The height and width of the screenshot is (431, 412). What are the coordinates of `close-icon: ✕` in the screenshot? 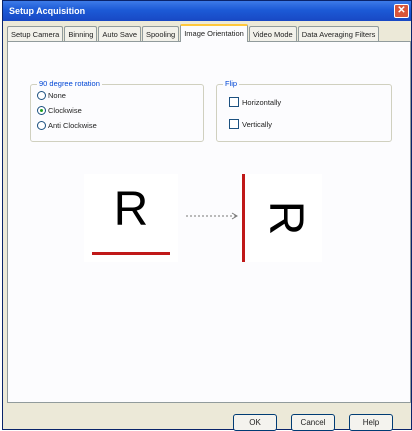 It's located at (401, 11).